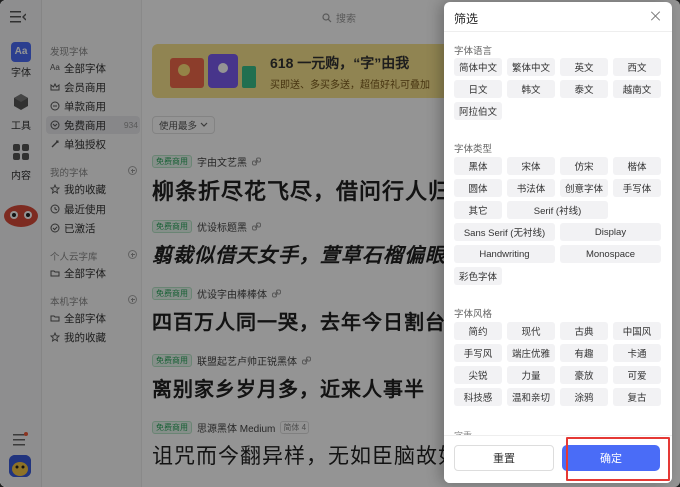 This screenshot has height=487, width=680. I want to click on chip-type-color: 彩色字体, so click(478, 276).